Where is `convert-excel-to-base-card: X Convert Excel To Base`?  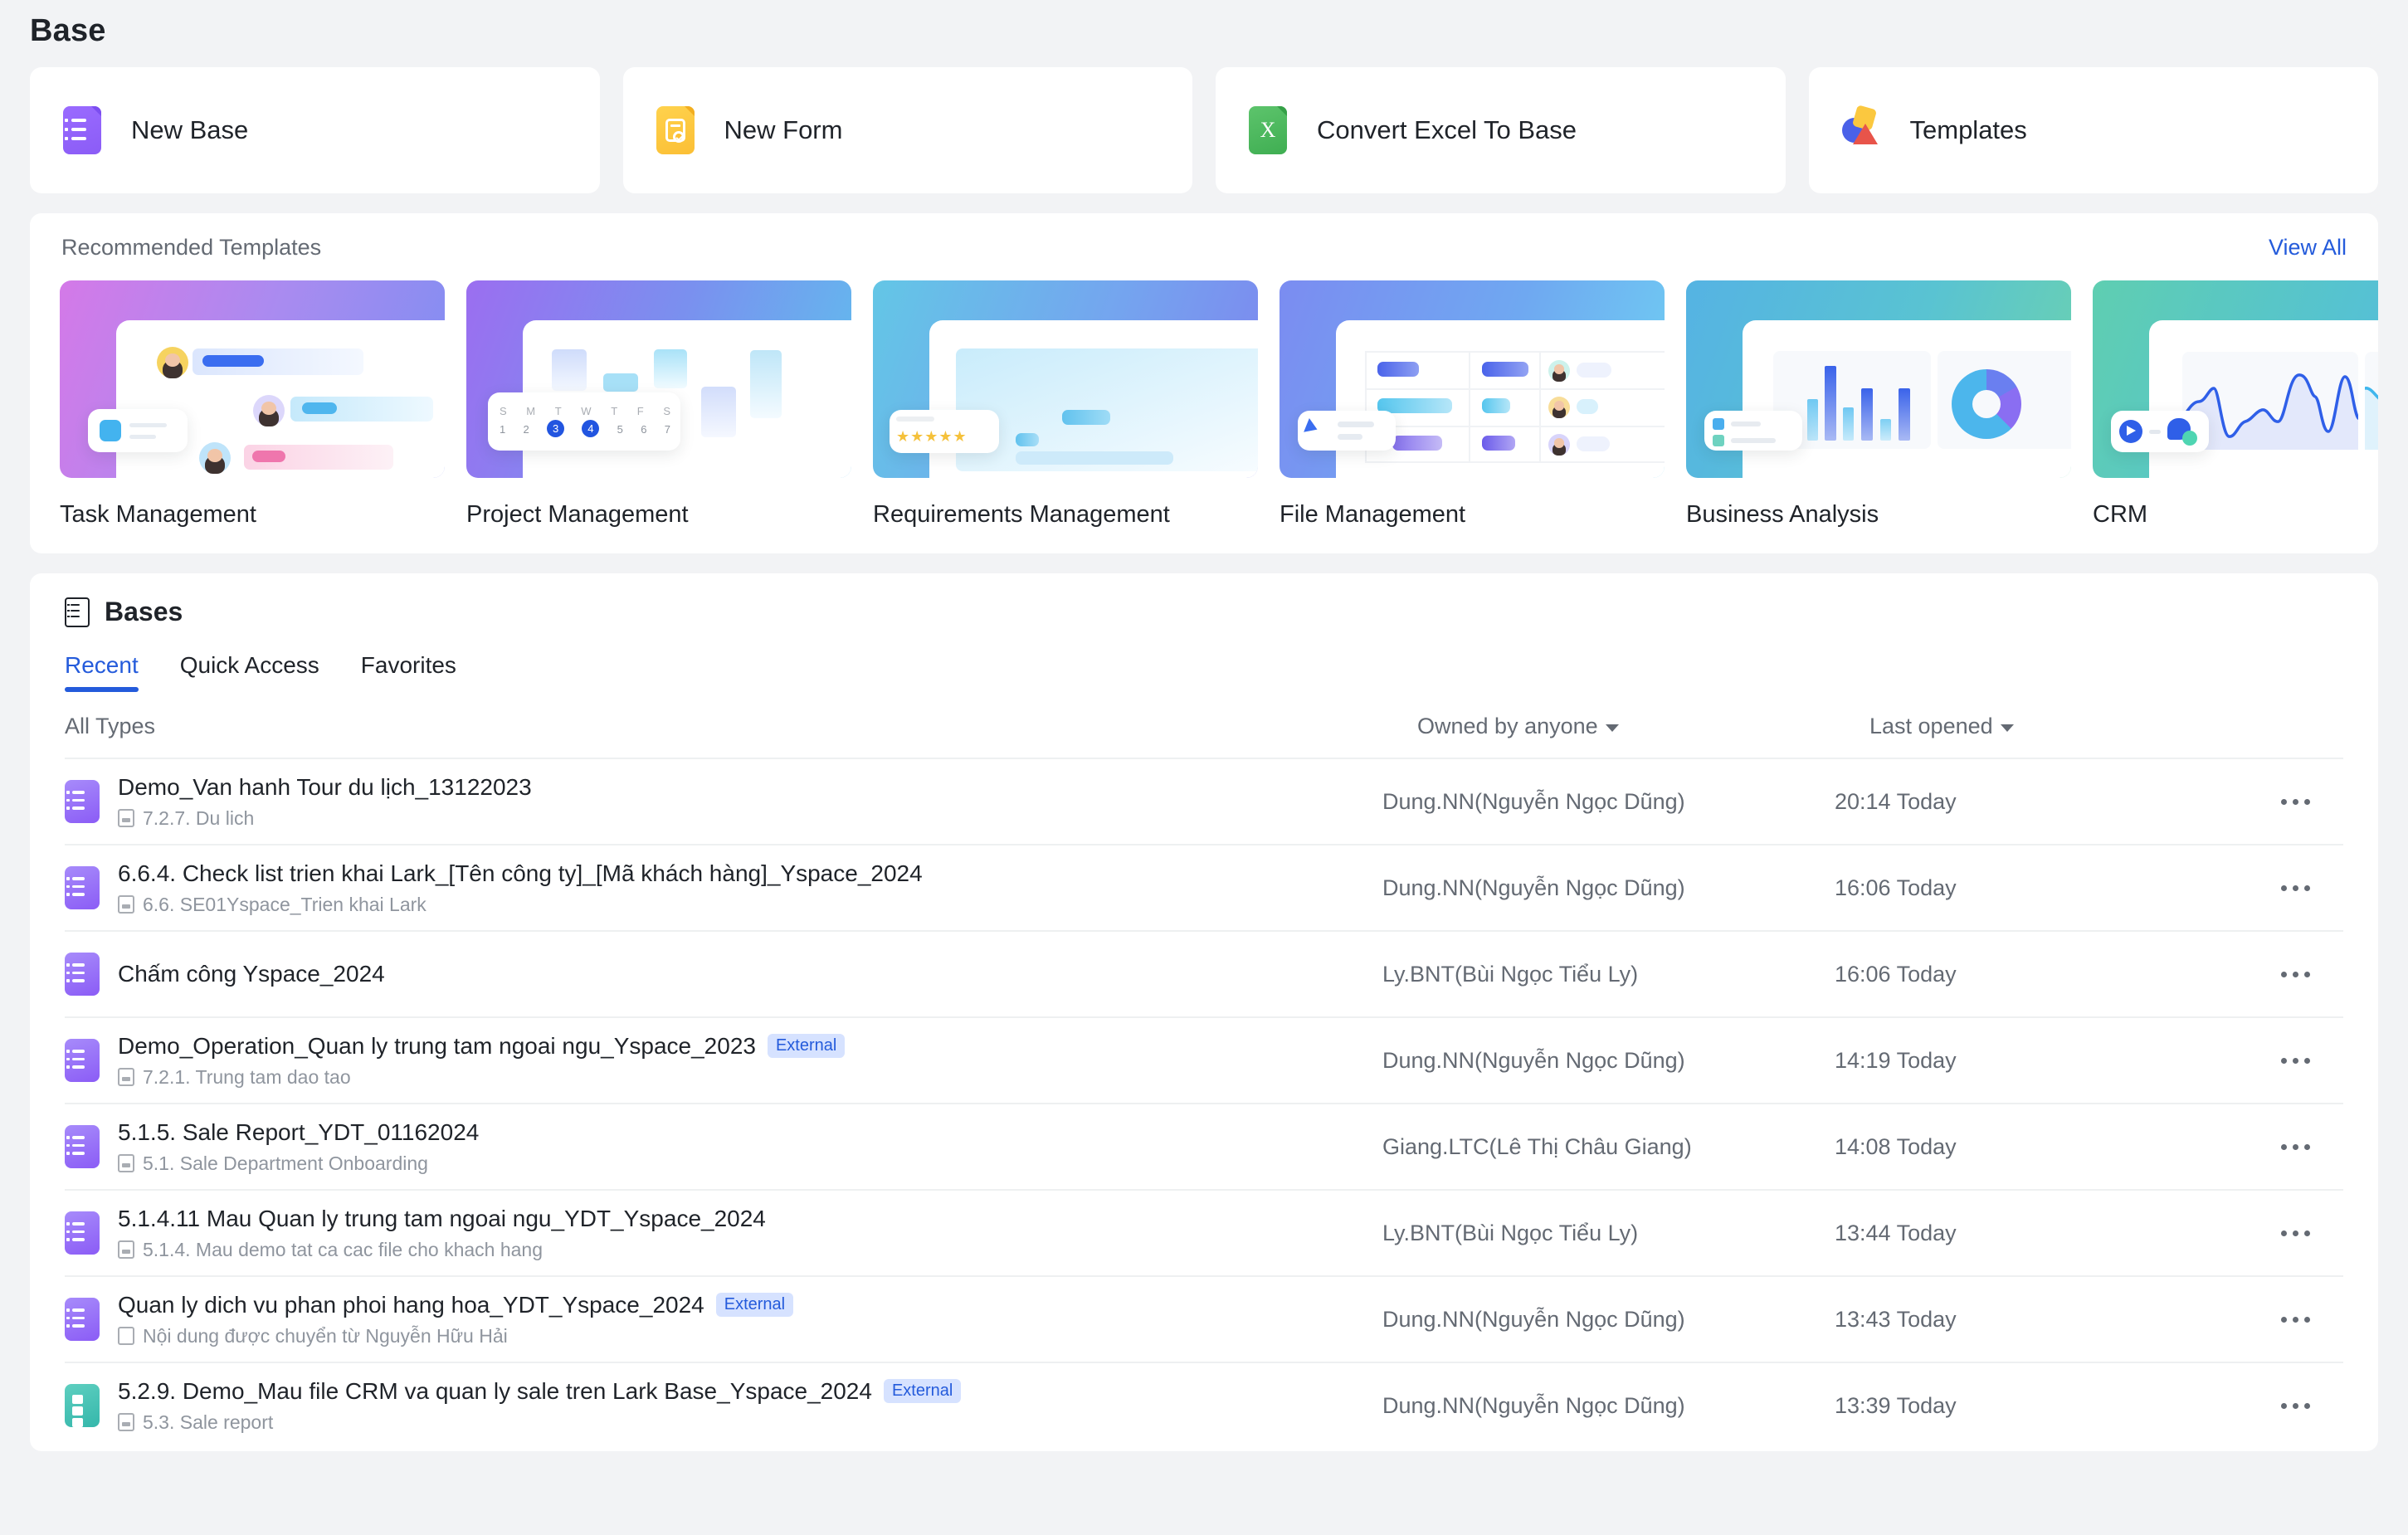
convert-excel-to-base-card: X Convert Excel To Base is located at coordinates (1501, 130).